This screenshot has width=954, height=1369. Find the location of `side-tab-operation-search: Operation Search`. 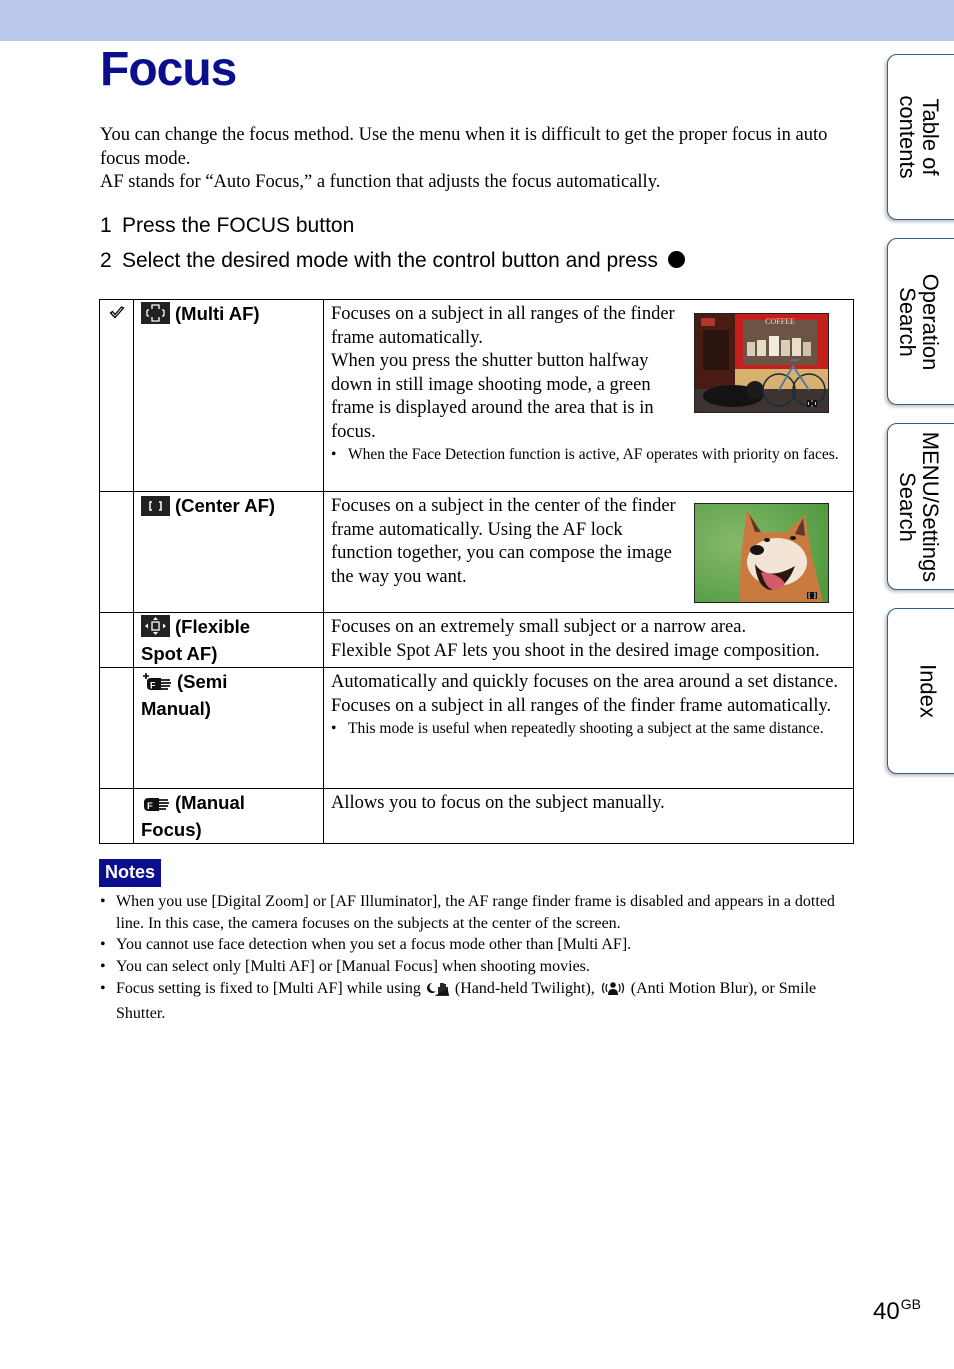

side-tab-operation-search: Operation Search is located at coordinates (920, 321).